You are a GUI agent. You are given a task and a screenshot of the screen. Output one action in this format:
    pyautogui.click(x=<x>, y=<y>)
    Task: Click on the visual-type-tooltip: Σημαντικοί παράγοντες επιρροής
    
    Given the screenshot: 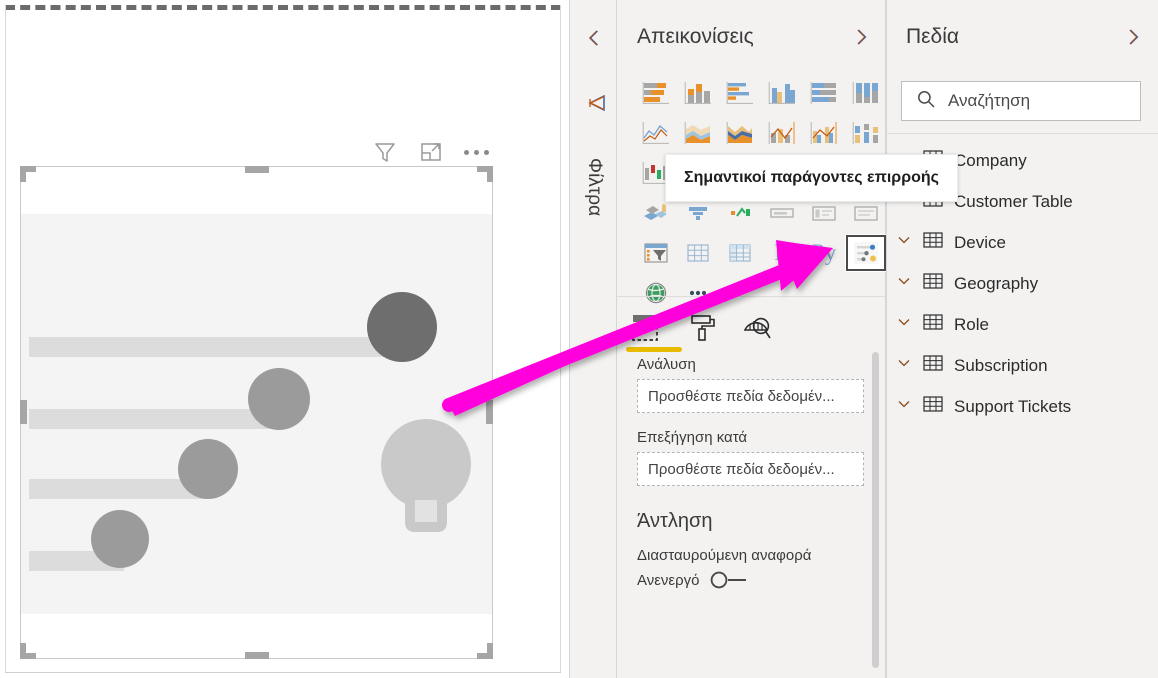 What is the action you would take?
    pyautogui.click(x=811, y=178)
    